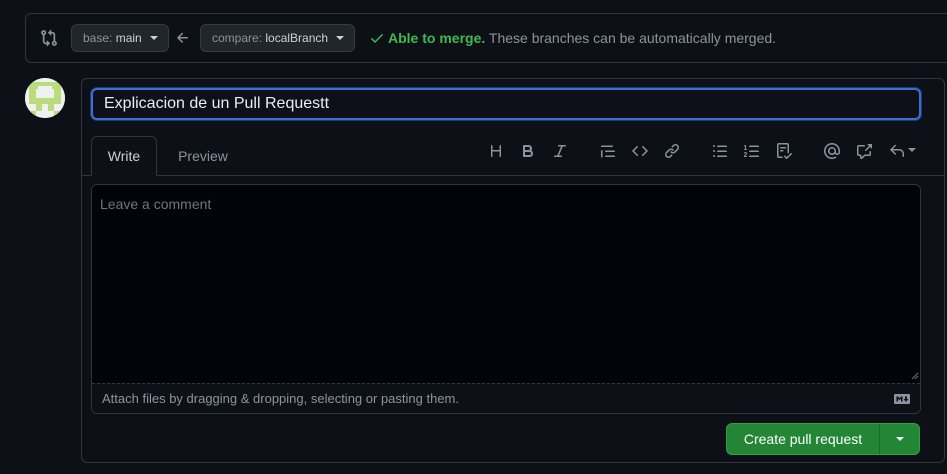 This screenshot has width=947, height=474. I want to click on base-branch-select: base: main, so click(120, 38).